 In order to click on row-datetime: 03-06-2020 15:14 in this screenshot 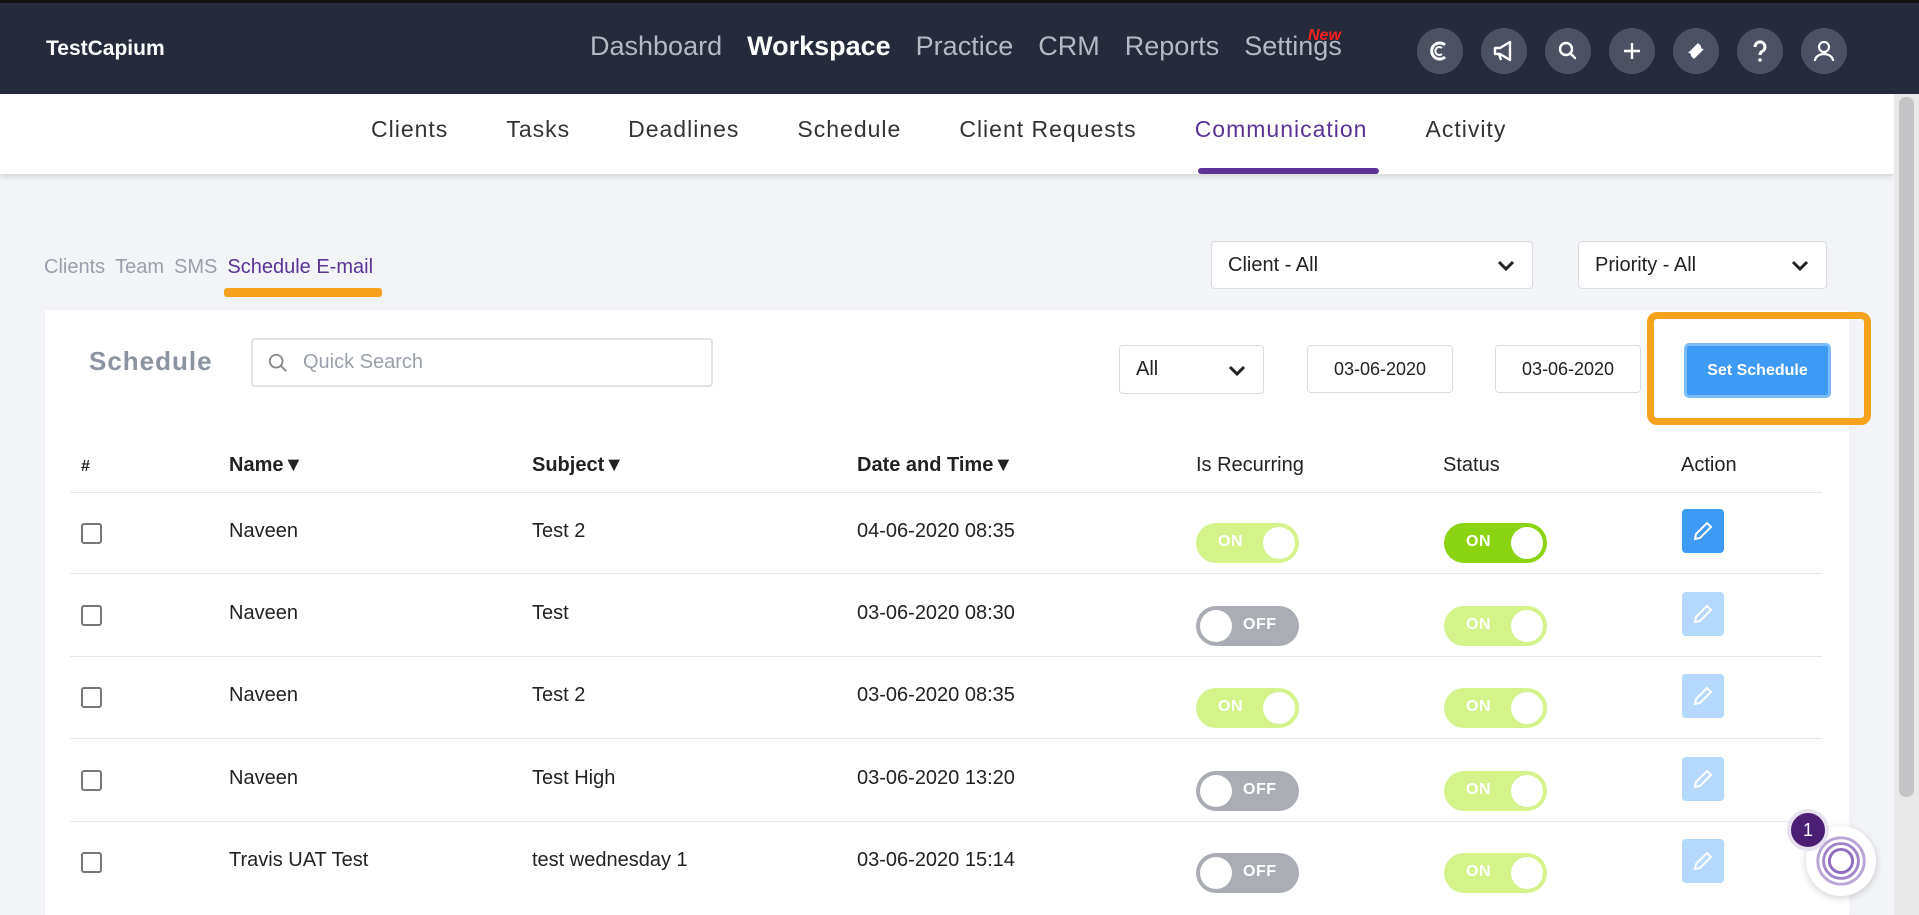, I will do `click(936, 860)`.